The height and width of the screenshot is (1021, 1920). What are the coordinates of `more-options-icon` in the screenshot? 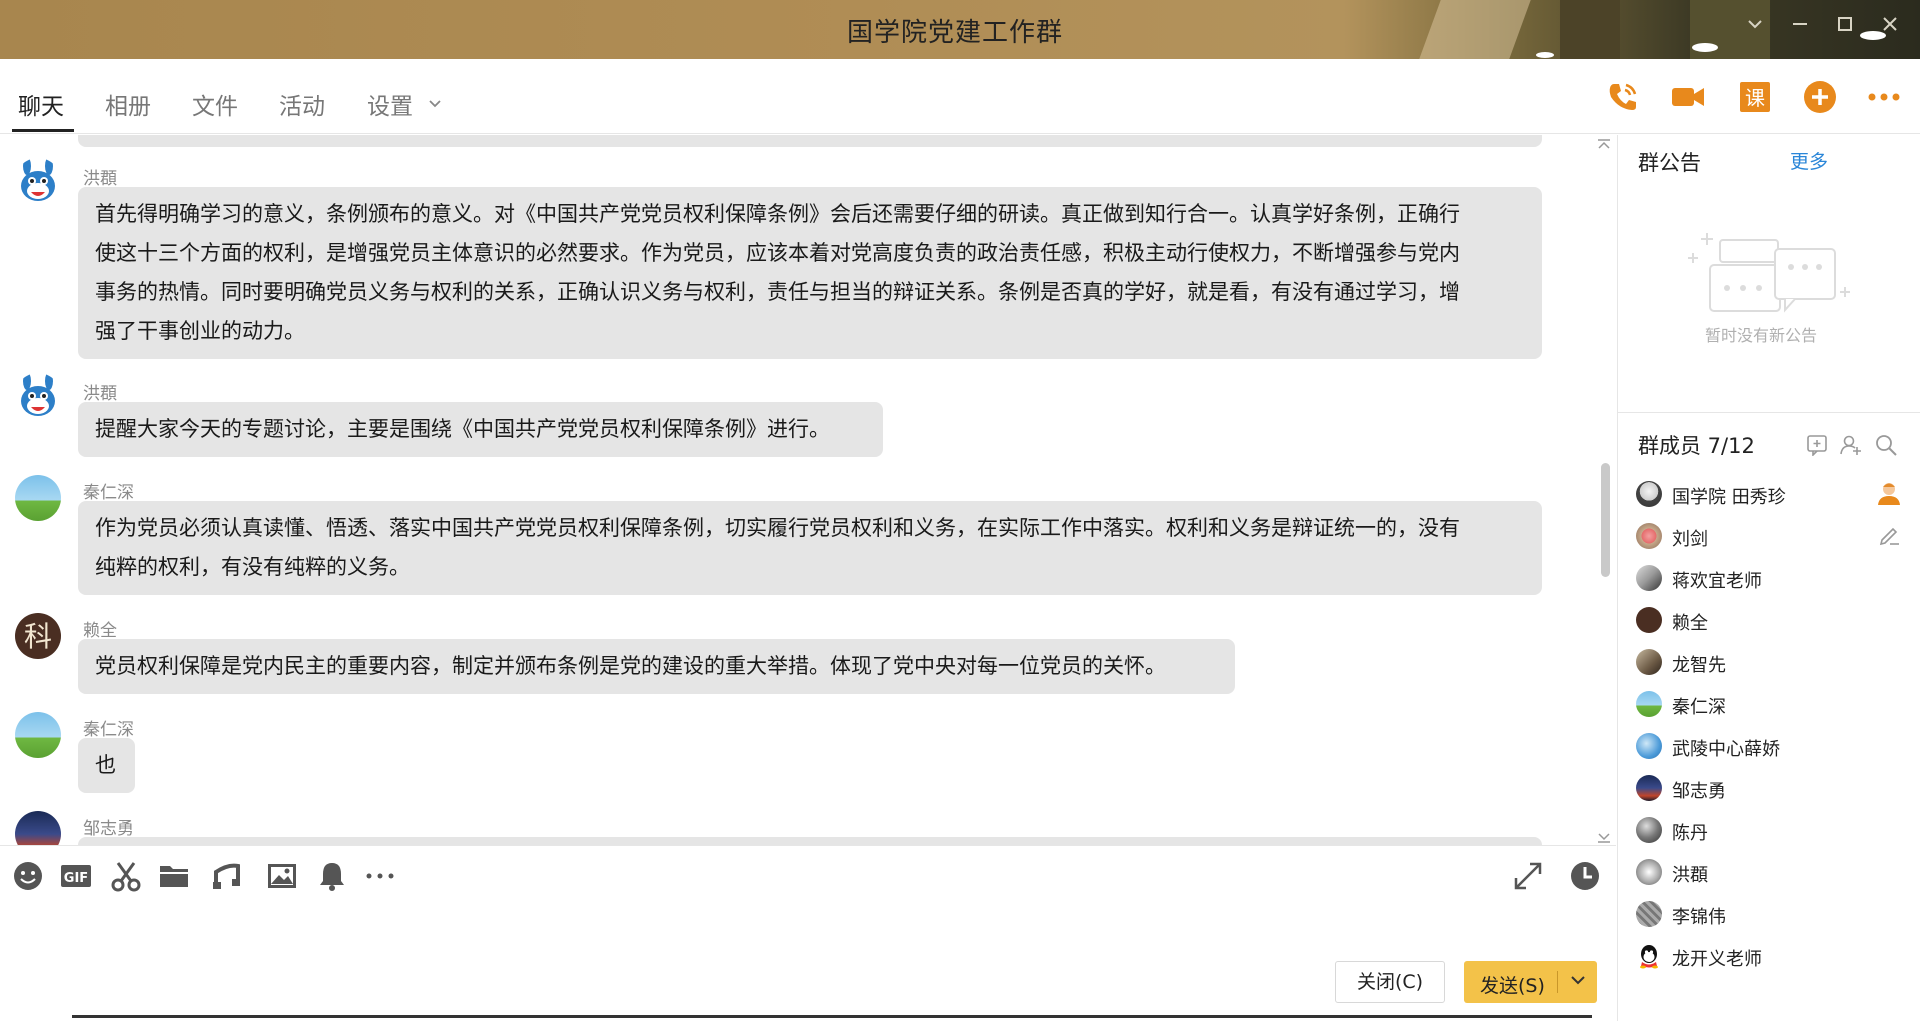 It's located at (1884, 97).